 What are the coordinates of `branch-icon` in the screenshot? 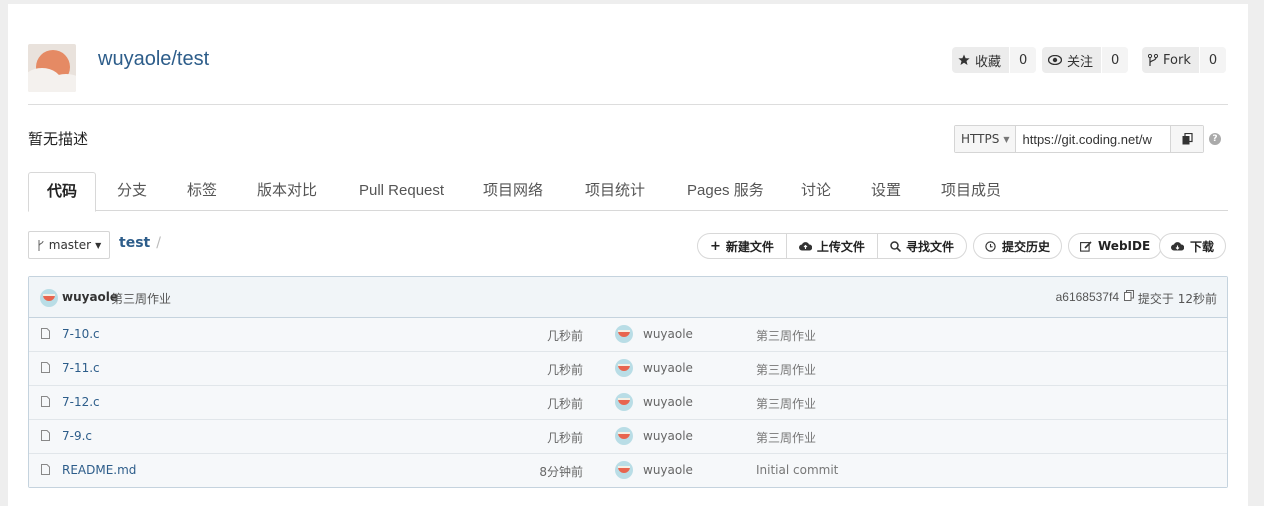 It's located at (41, 245).